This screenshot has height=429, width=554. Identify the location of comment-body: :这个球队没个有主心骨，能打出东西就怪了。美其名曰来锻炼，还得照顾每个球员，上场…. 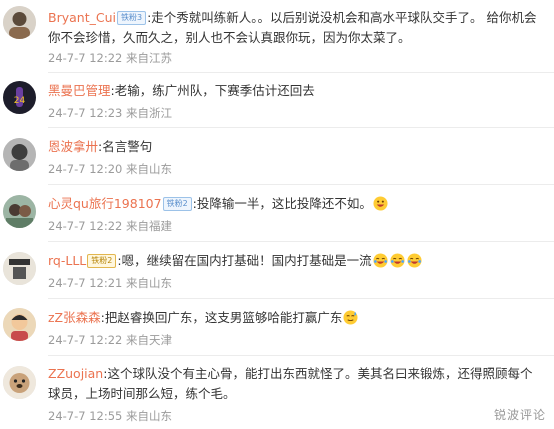
(290, 383).